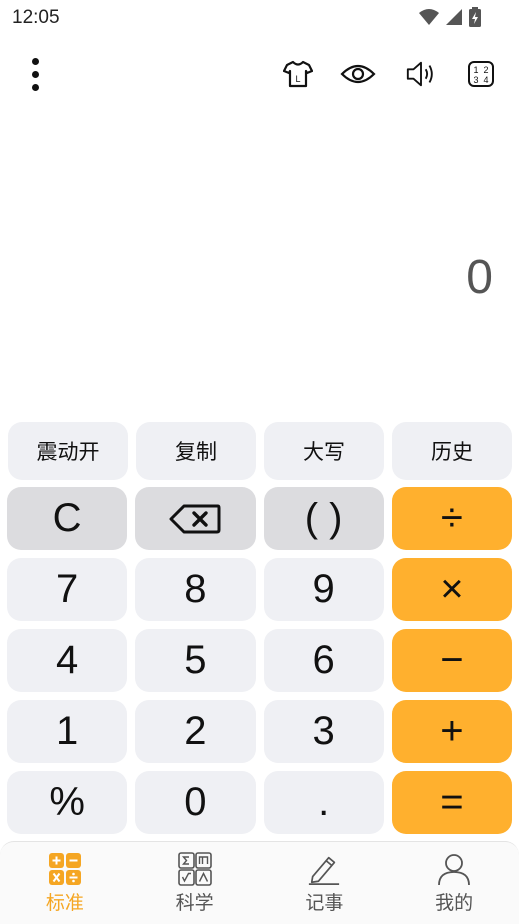 This screenshot has height=924, width=519. I want to click on status-icons, so click(450, 17).